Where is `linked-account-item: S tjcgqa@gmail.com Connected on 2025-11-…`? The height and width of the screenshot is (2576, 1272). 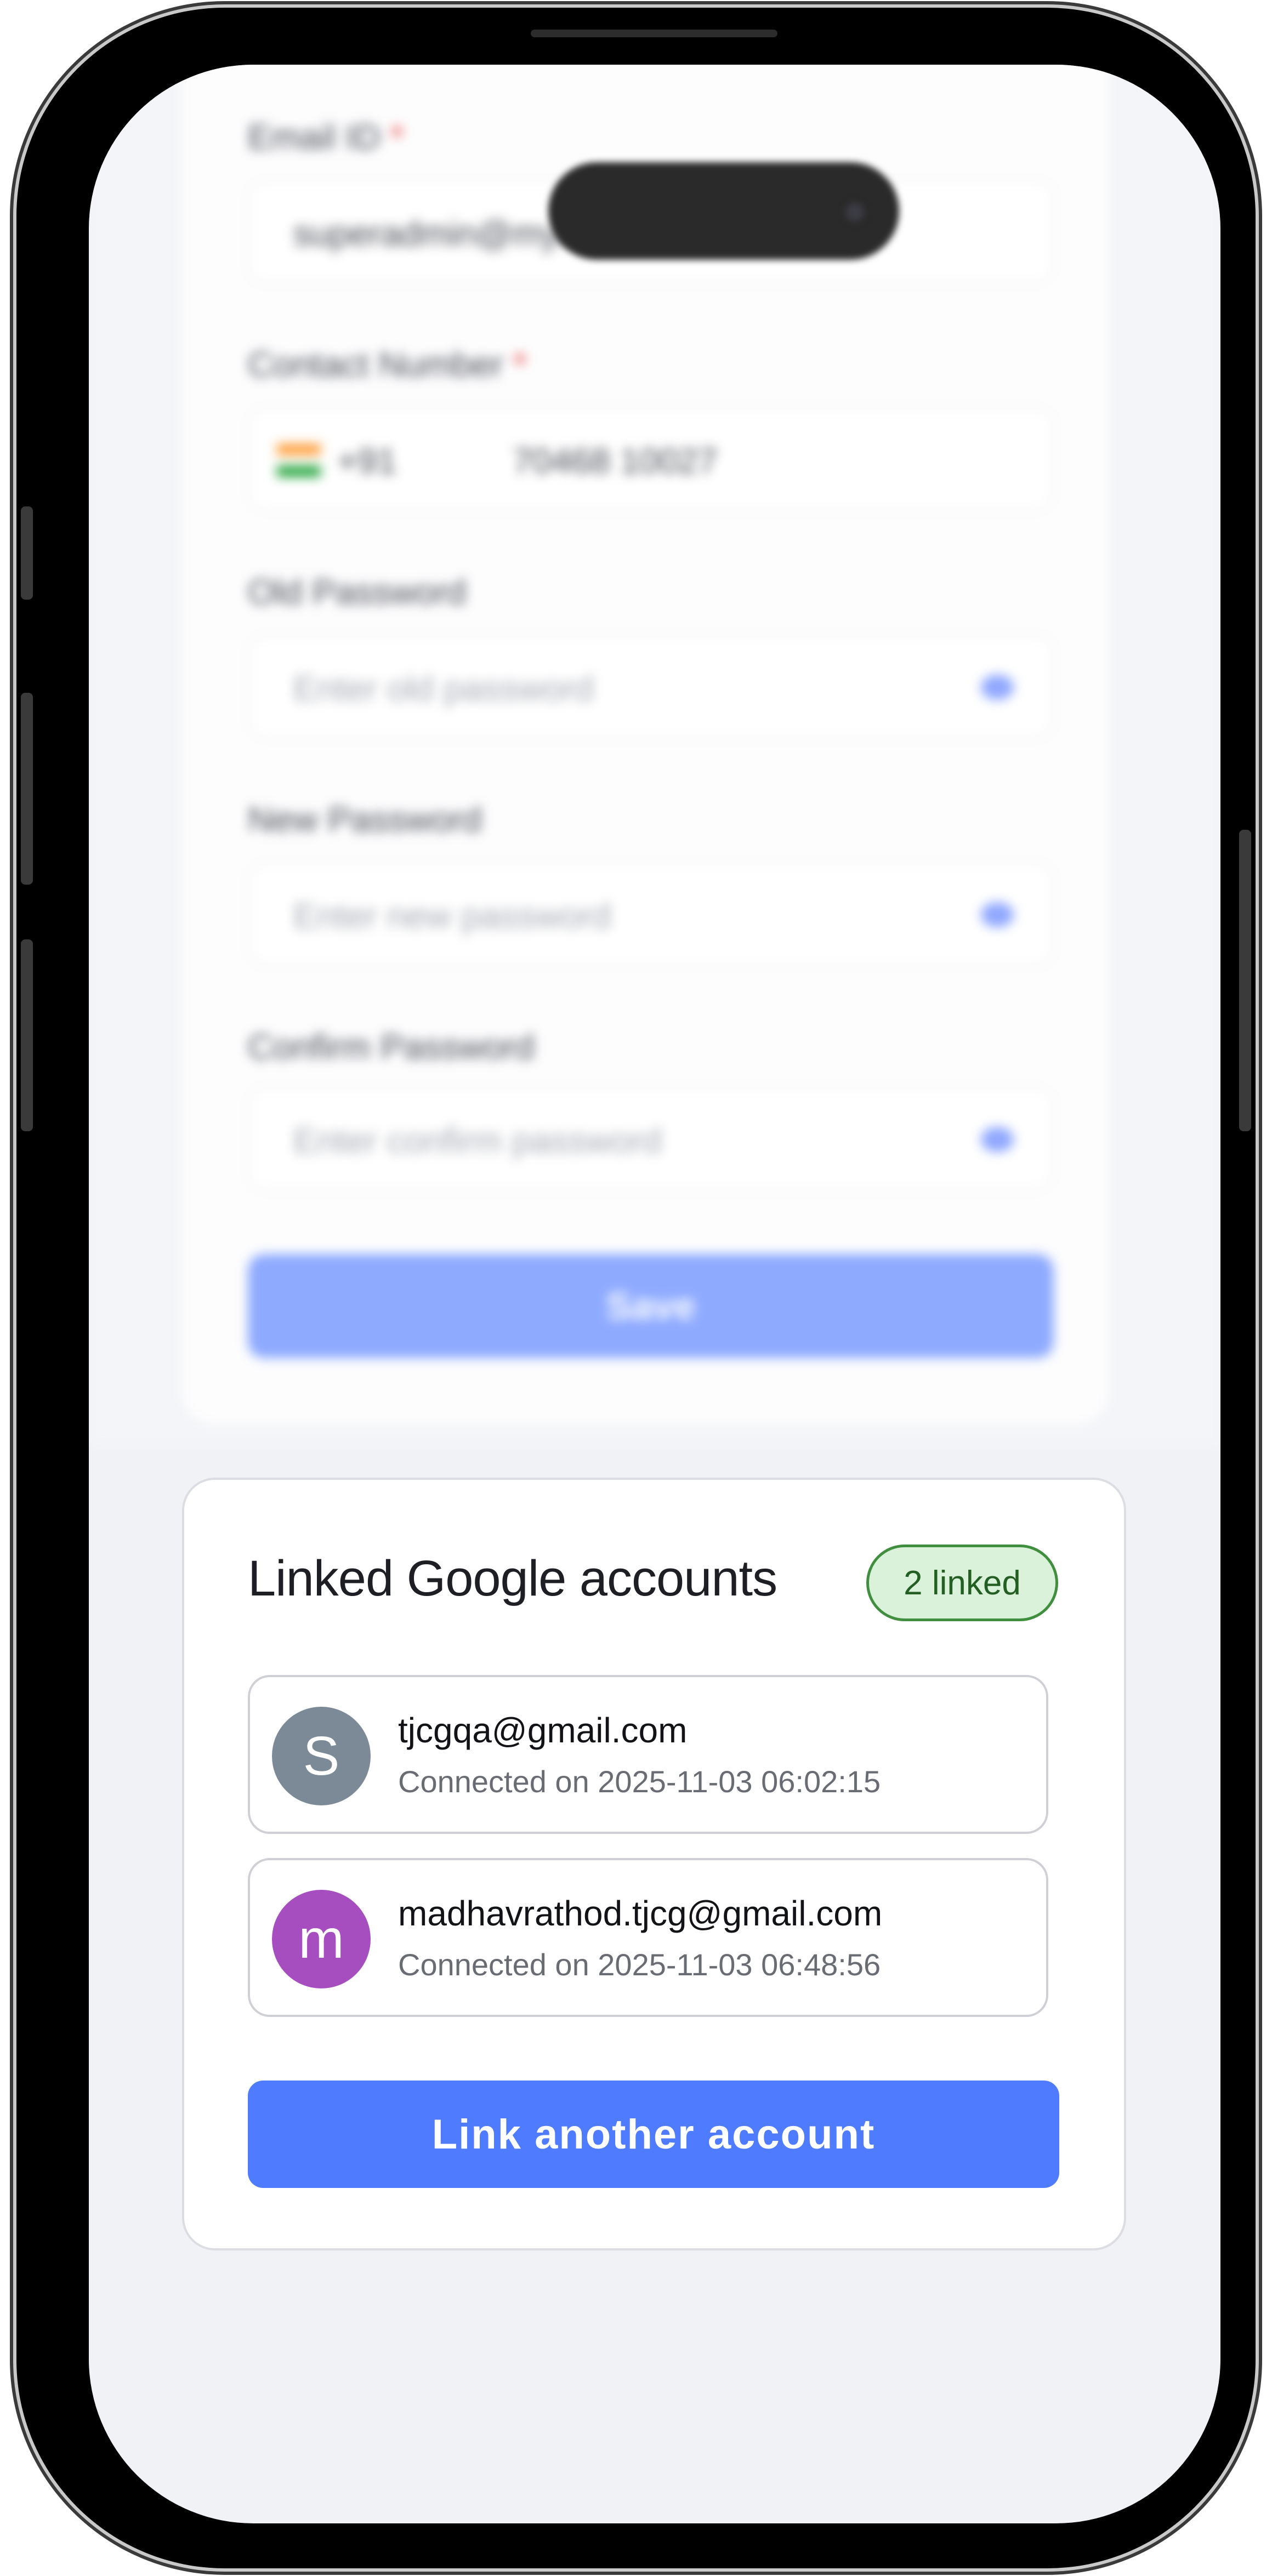 linked-account-item: S tjcgqa@gmail.com Connected on 2025-11-… is located at coordinates (648, 1754).